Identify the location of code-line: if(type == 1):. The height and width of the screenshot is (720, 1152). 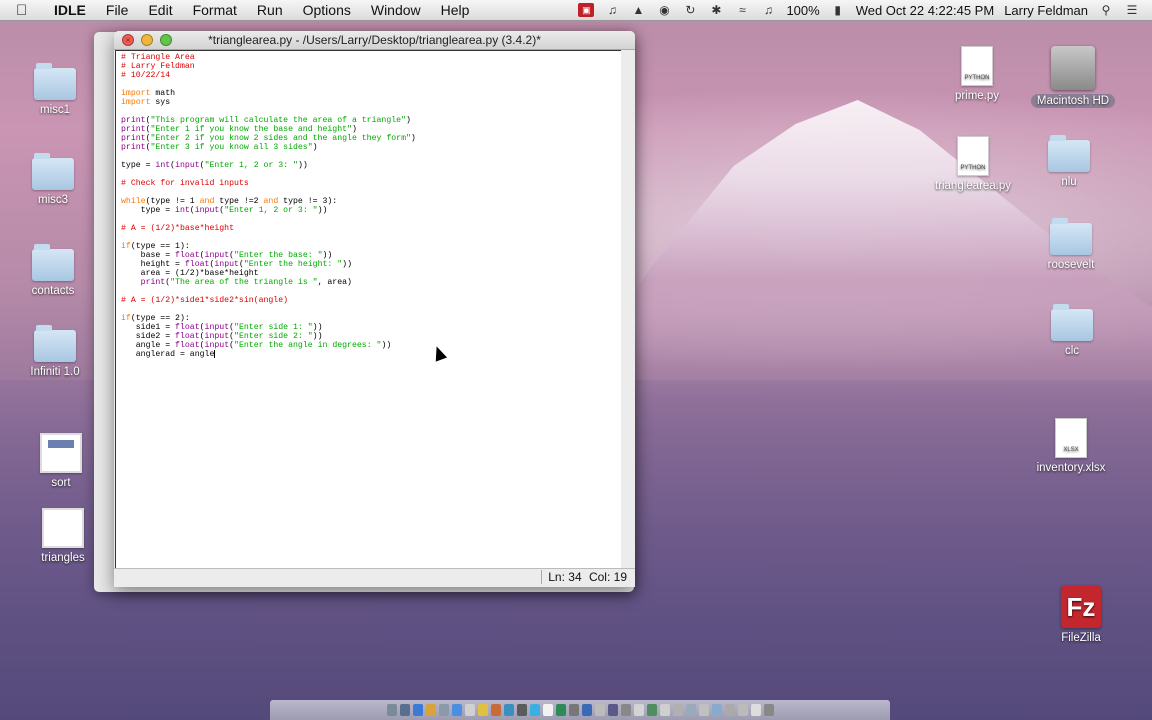
(368, 246).